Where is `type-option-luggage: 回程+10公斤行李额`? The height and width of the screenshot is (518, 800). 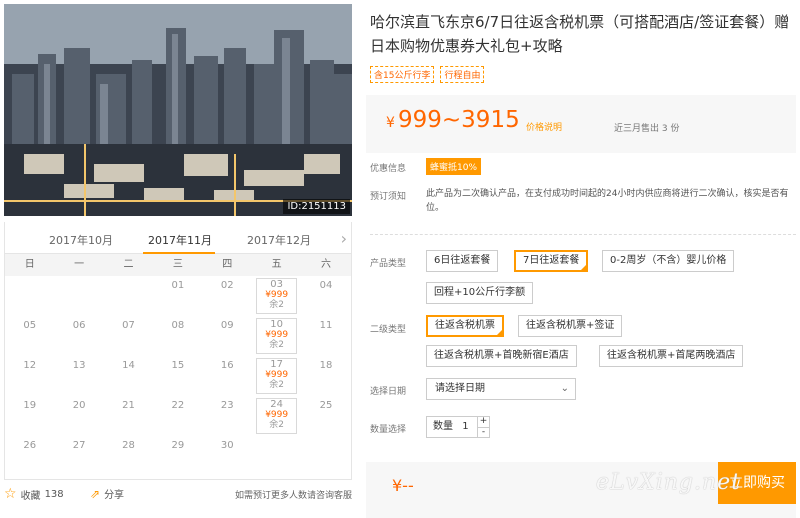 type-option-luggage: 回程+10公斤行李额 is located at coordinates (480, 293).